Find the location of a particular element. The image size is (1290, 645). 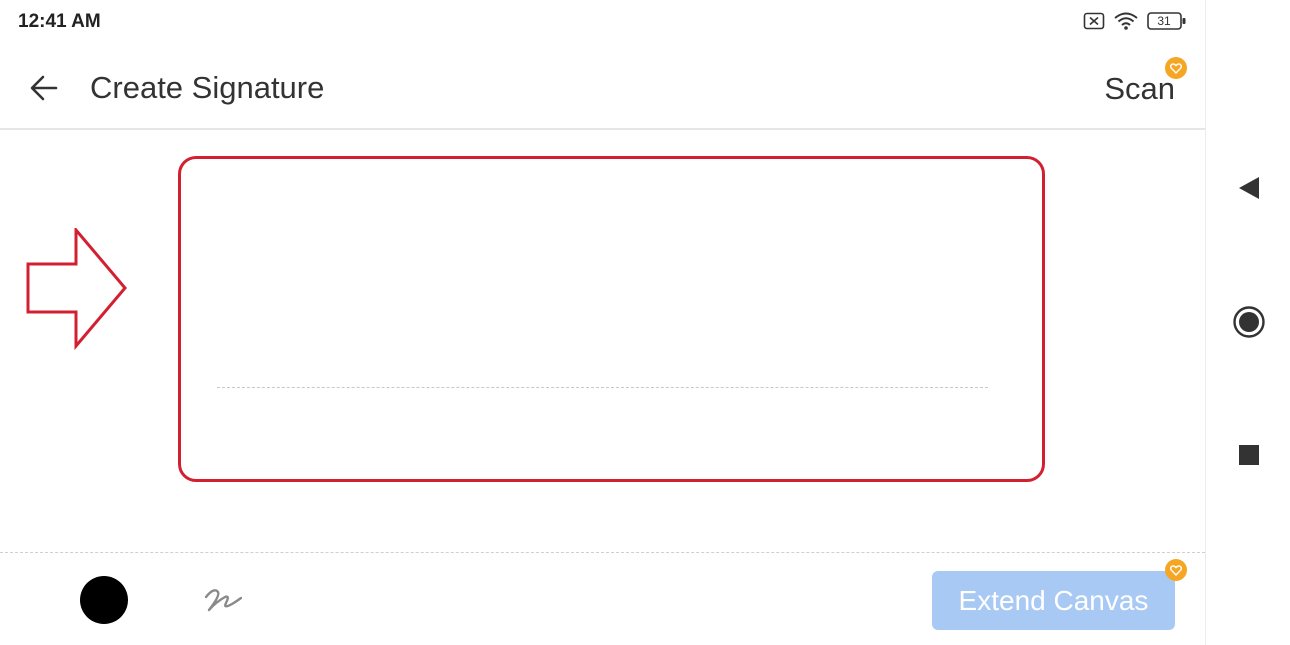

wifi-icon is located at coordinates (1126, 21).